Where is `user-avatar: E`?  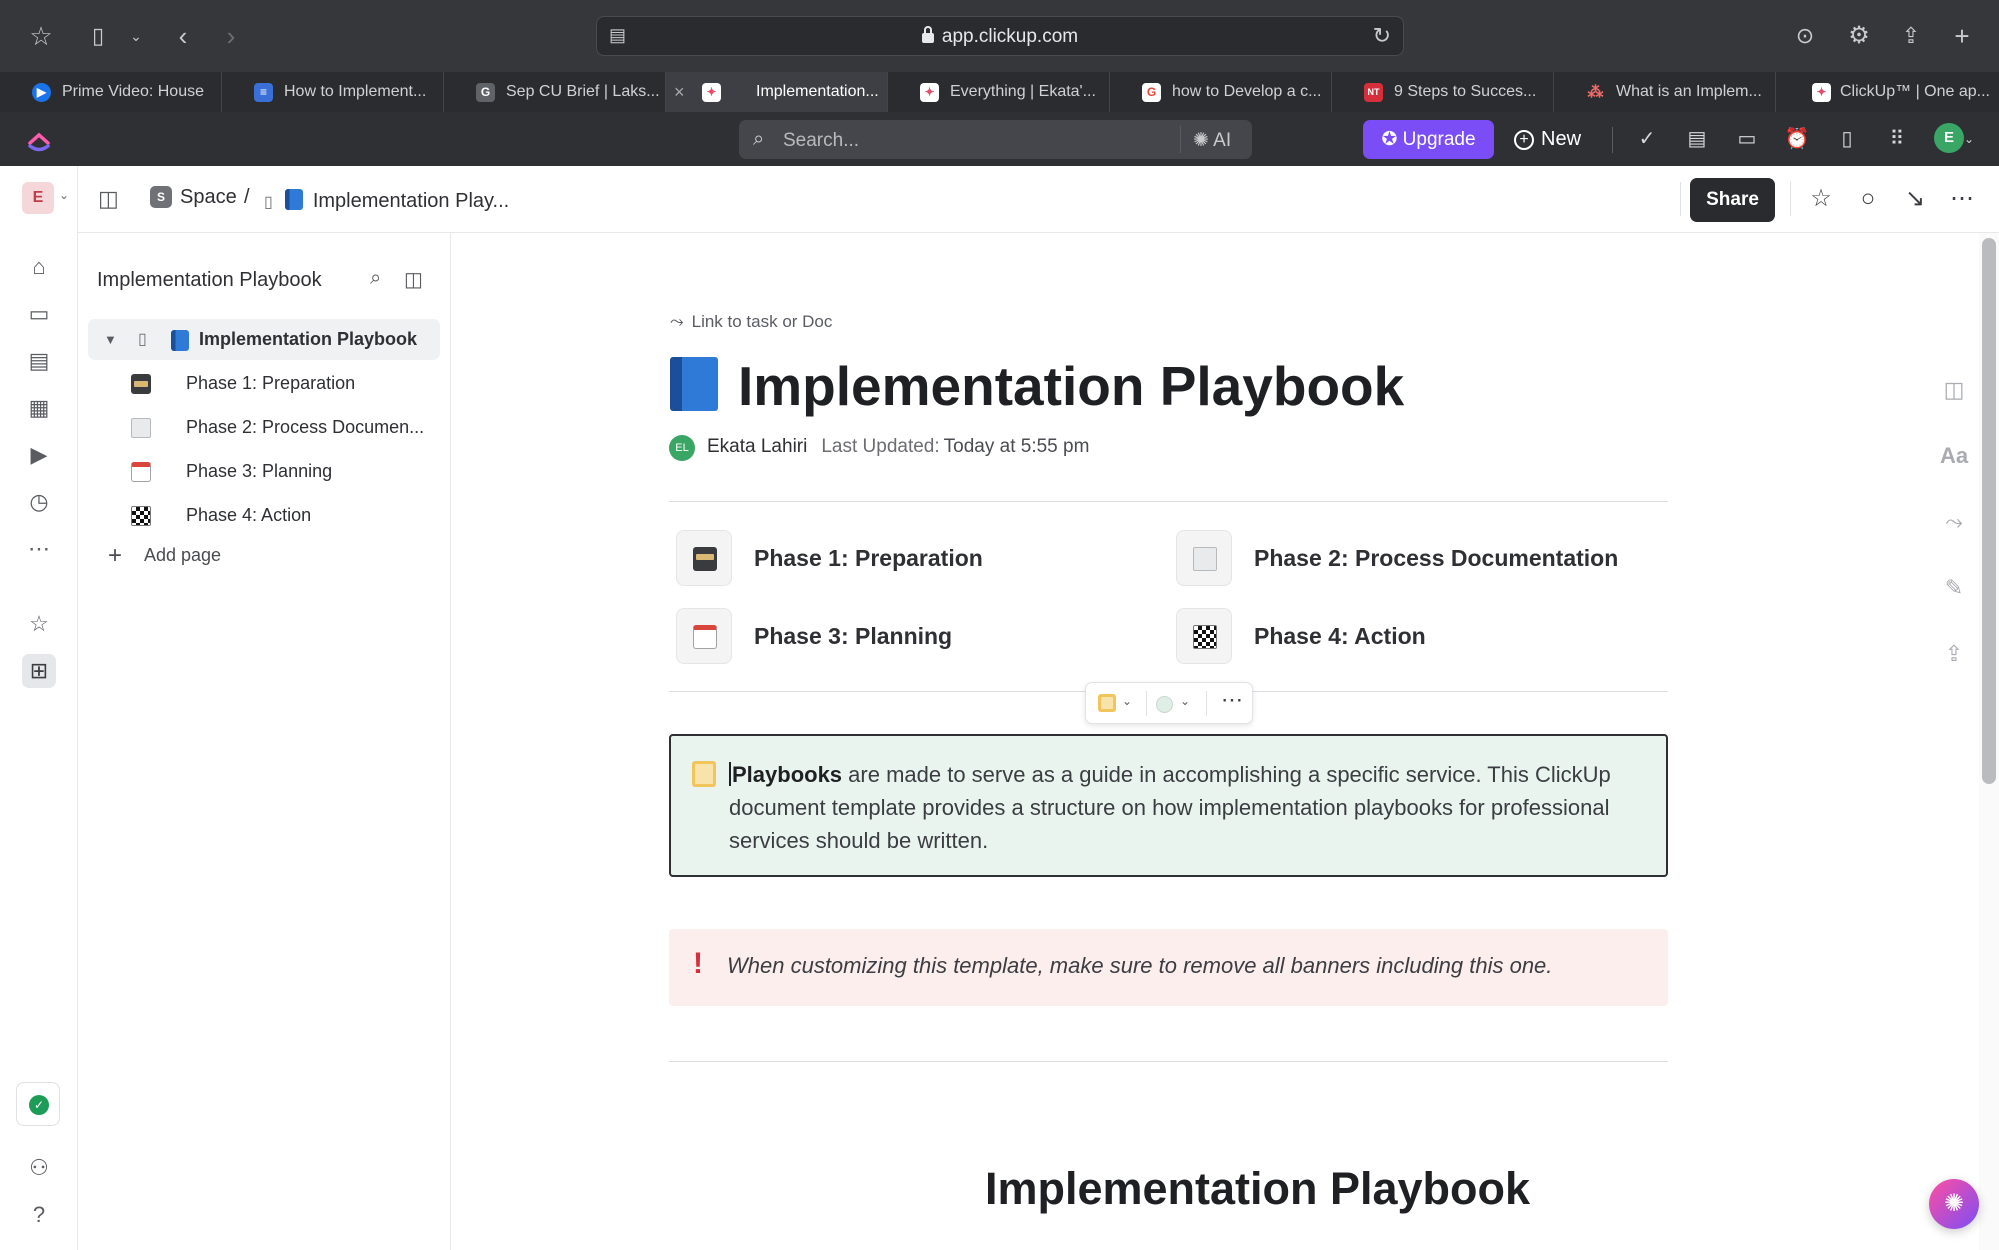 user-avatar: E is located at coordinates (1949, 138).